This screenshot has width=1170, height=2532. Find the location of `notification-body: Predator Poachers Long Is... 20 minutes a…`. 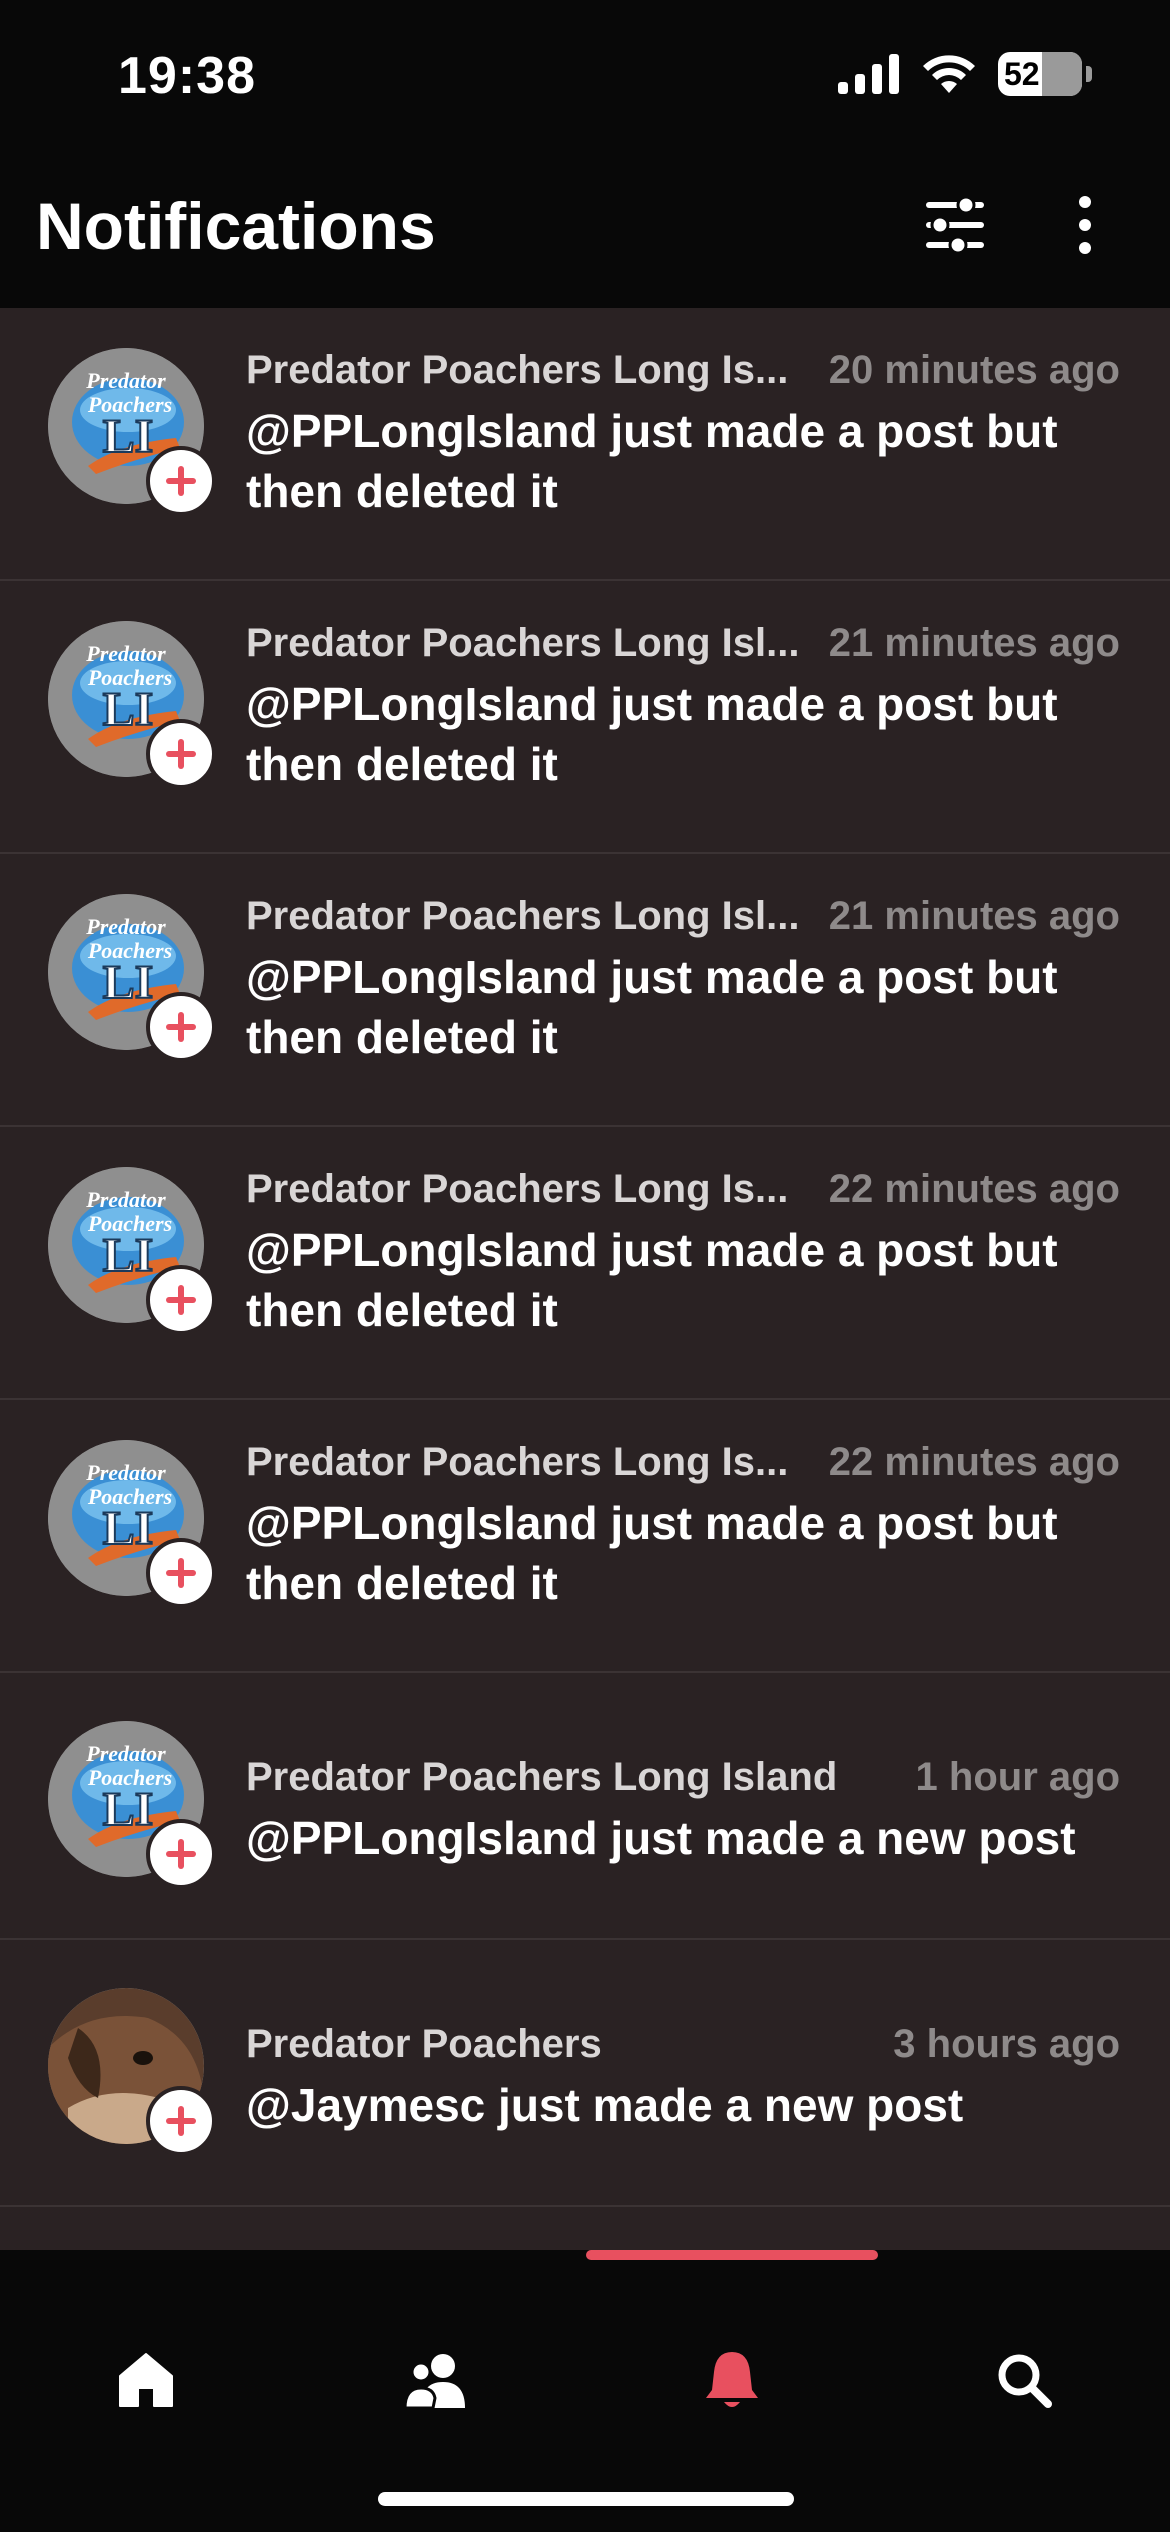

notification-body: Predator Poachers Long Is... 20 minutes a… is located at coordinates (683, 434).